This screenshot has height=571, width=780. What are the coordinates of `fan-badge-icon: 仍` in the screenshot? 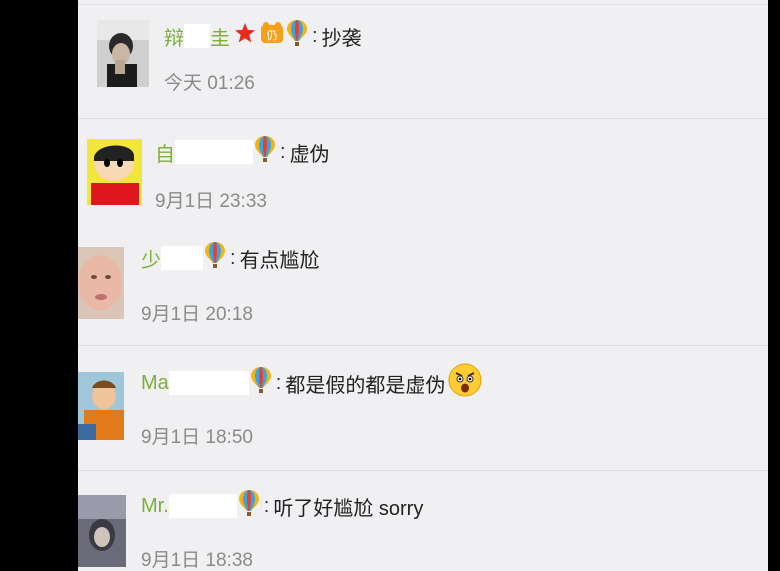 It's located at (272, 36).